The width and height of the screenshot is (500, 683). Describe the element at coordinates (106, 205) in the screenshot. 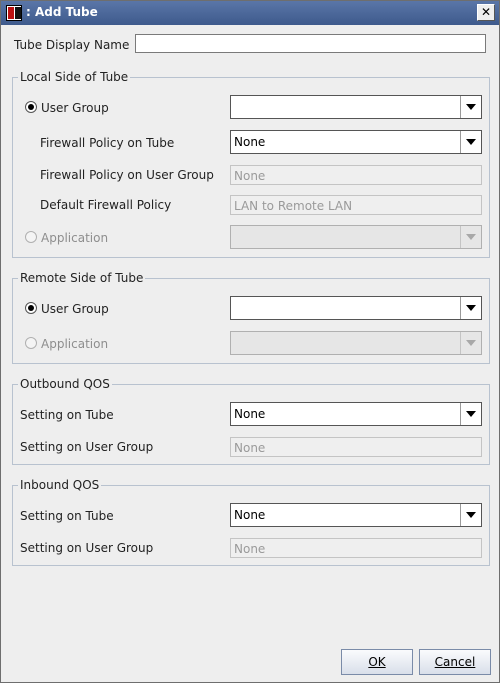

I see `default-fw-policy-label: Default Firewall Policy` at that location.